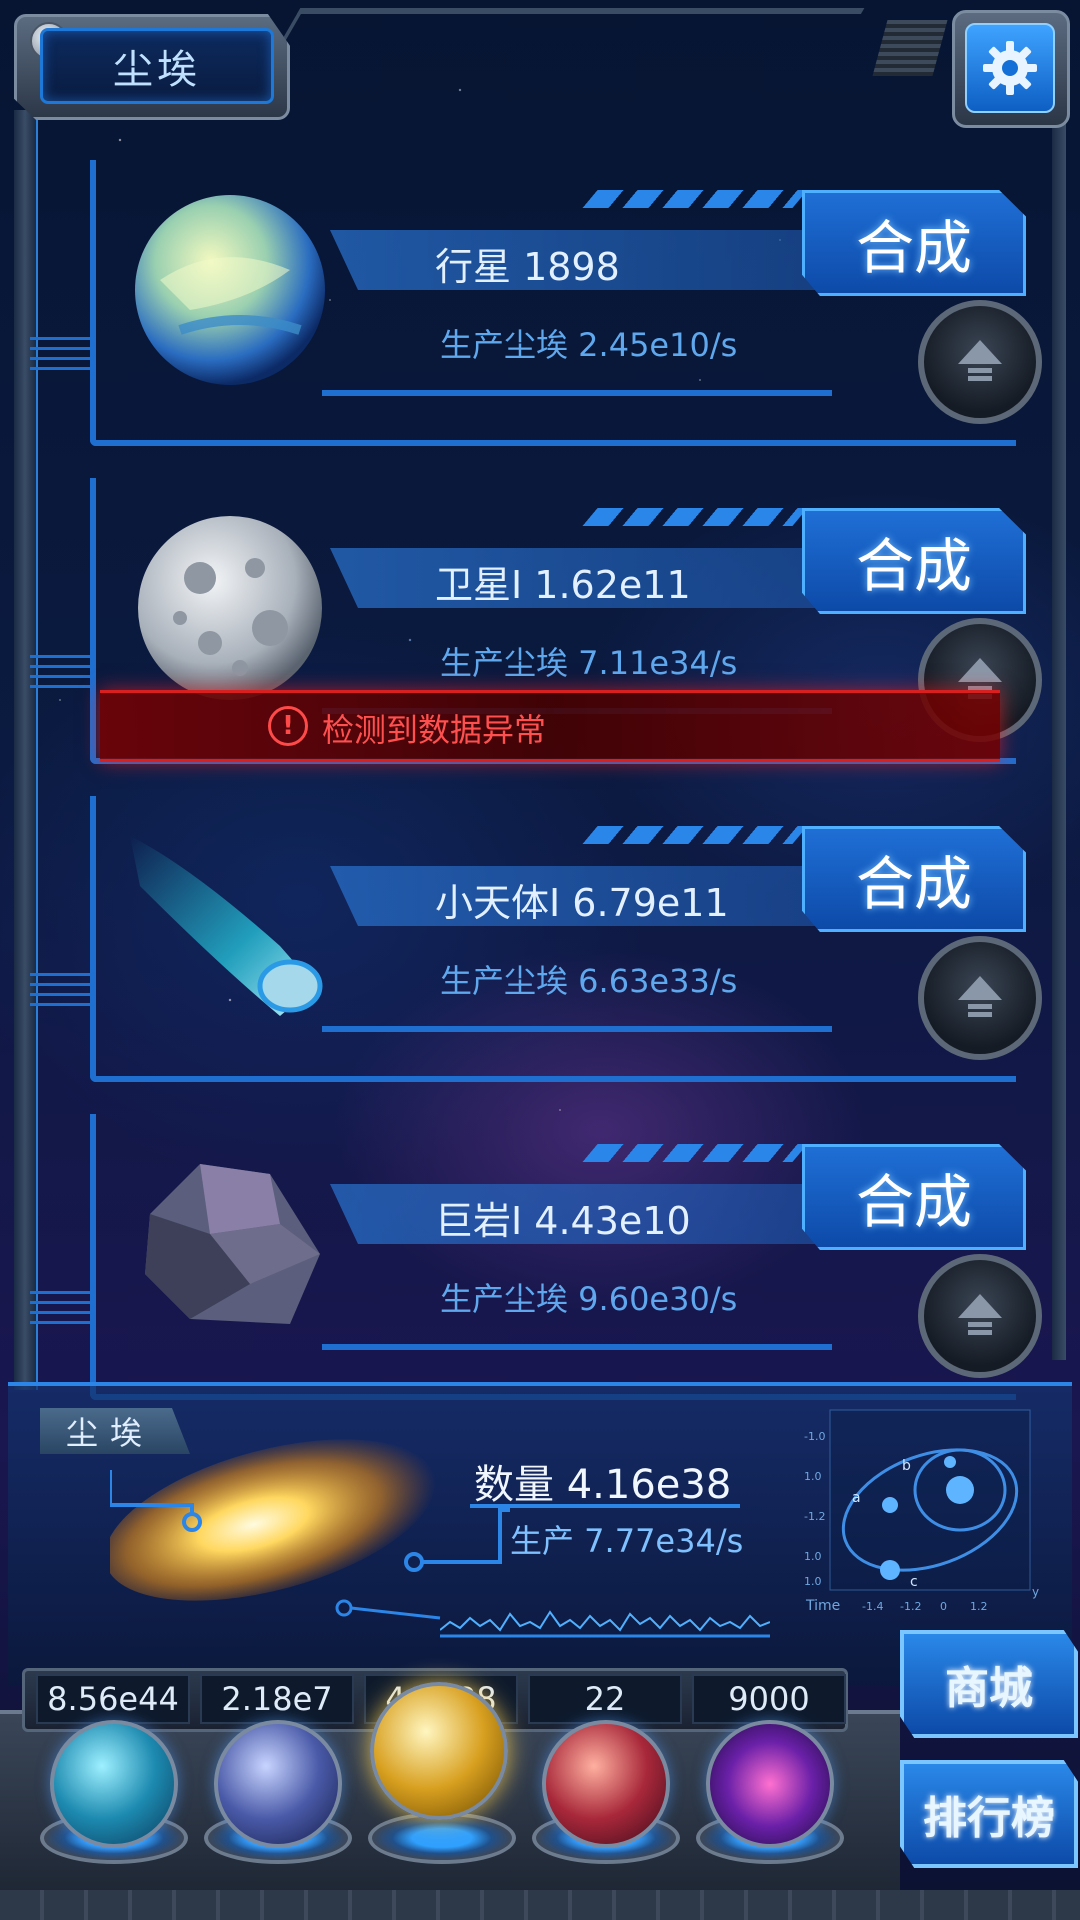 The height and width of the screenshot is (1920, 1080). What do you see at coordinates (906, 1466) in the screenshot?
I see `graph-point-label: b` at bounding box center [906, 1466].